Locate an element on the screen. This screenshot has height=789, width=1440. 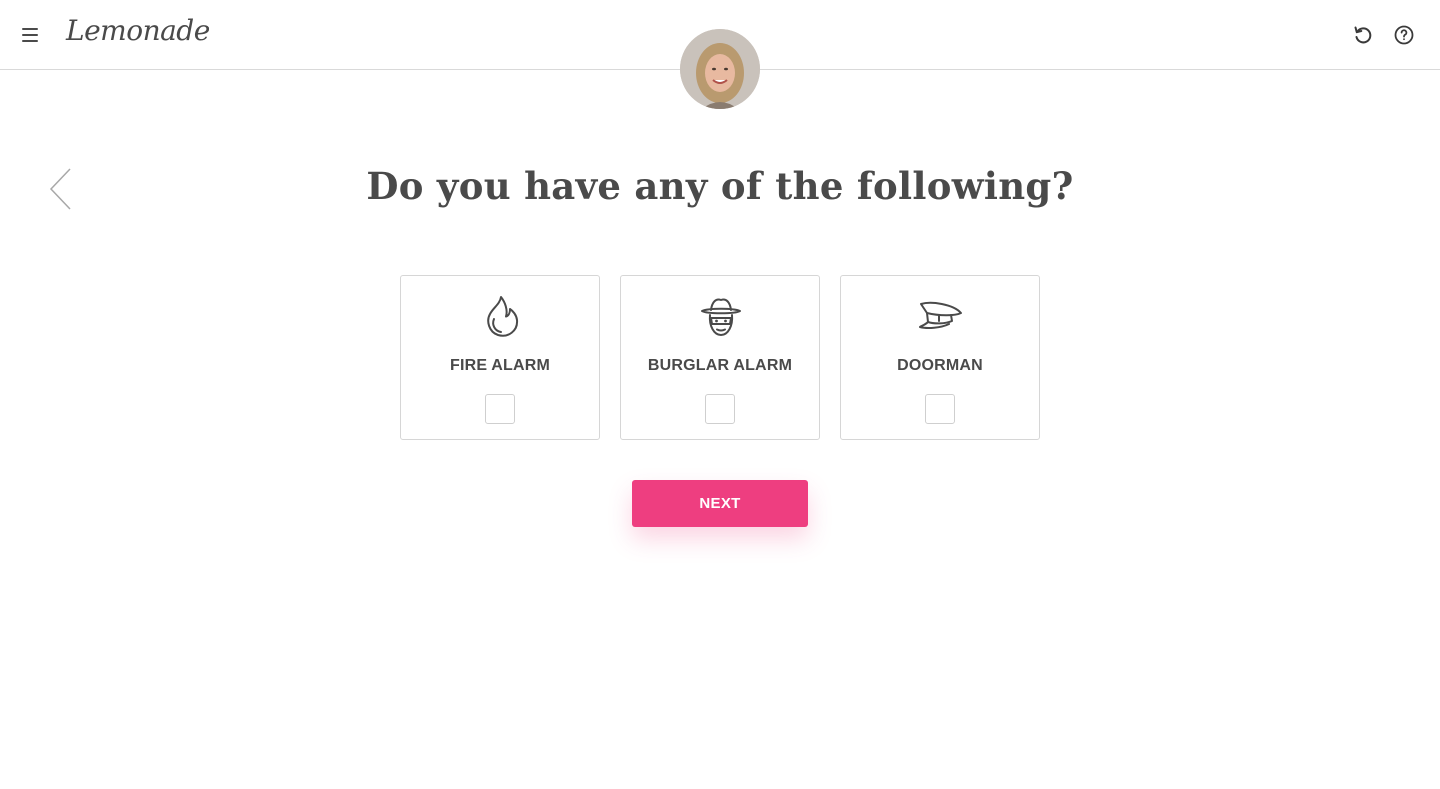
help-icon is located at coordinates (1404, 35).